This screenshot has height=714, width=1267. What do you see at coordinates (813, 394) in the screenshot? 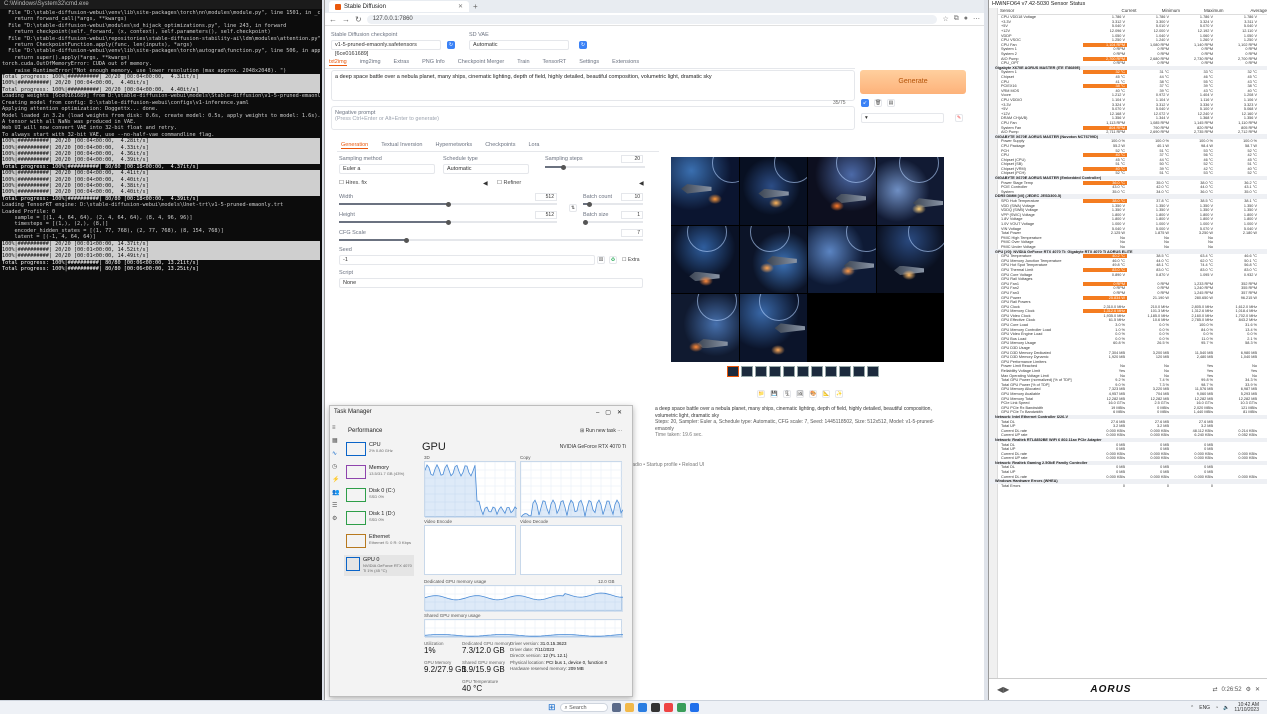
I see `send-inpaint-icon: 🎨` at bounding box center [813, 394].